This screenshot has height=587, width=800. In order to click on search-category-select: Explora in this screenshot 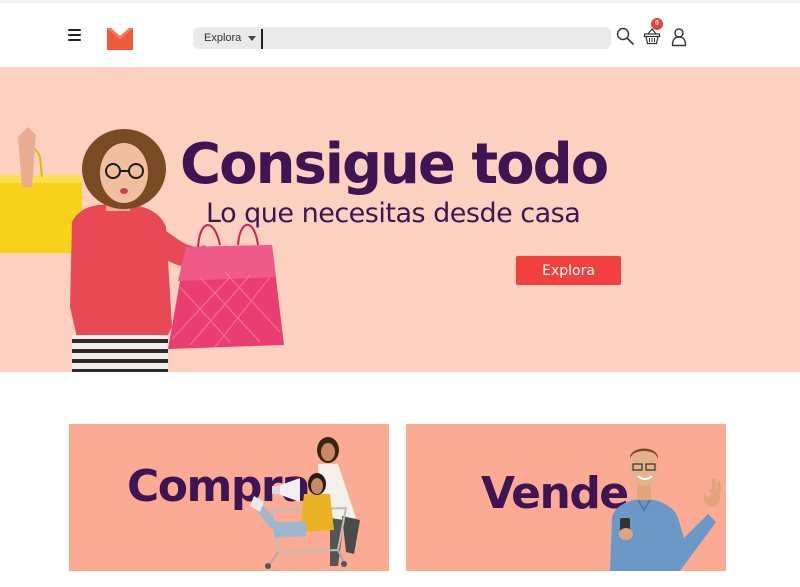, I will do `click(227, 38)`.